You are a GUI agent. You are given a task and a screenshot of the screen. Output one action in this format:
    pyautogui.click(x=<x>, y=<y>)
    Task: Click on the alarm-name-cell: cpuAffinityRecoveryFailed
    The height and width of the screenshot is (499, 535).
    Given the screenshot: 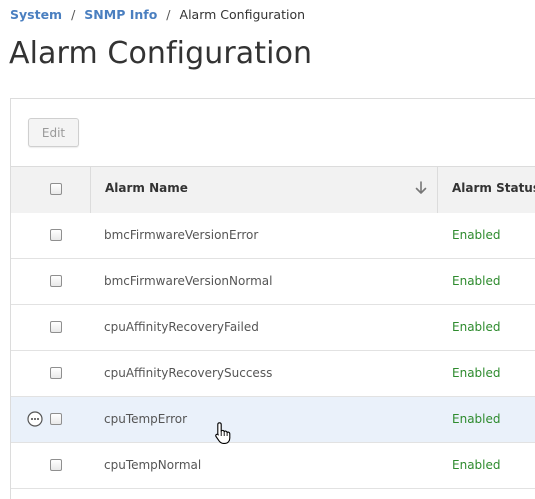 What is the action you would take?
    pyautogui.click(x=181, y=327)
    